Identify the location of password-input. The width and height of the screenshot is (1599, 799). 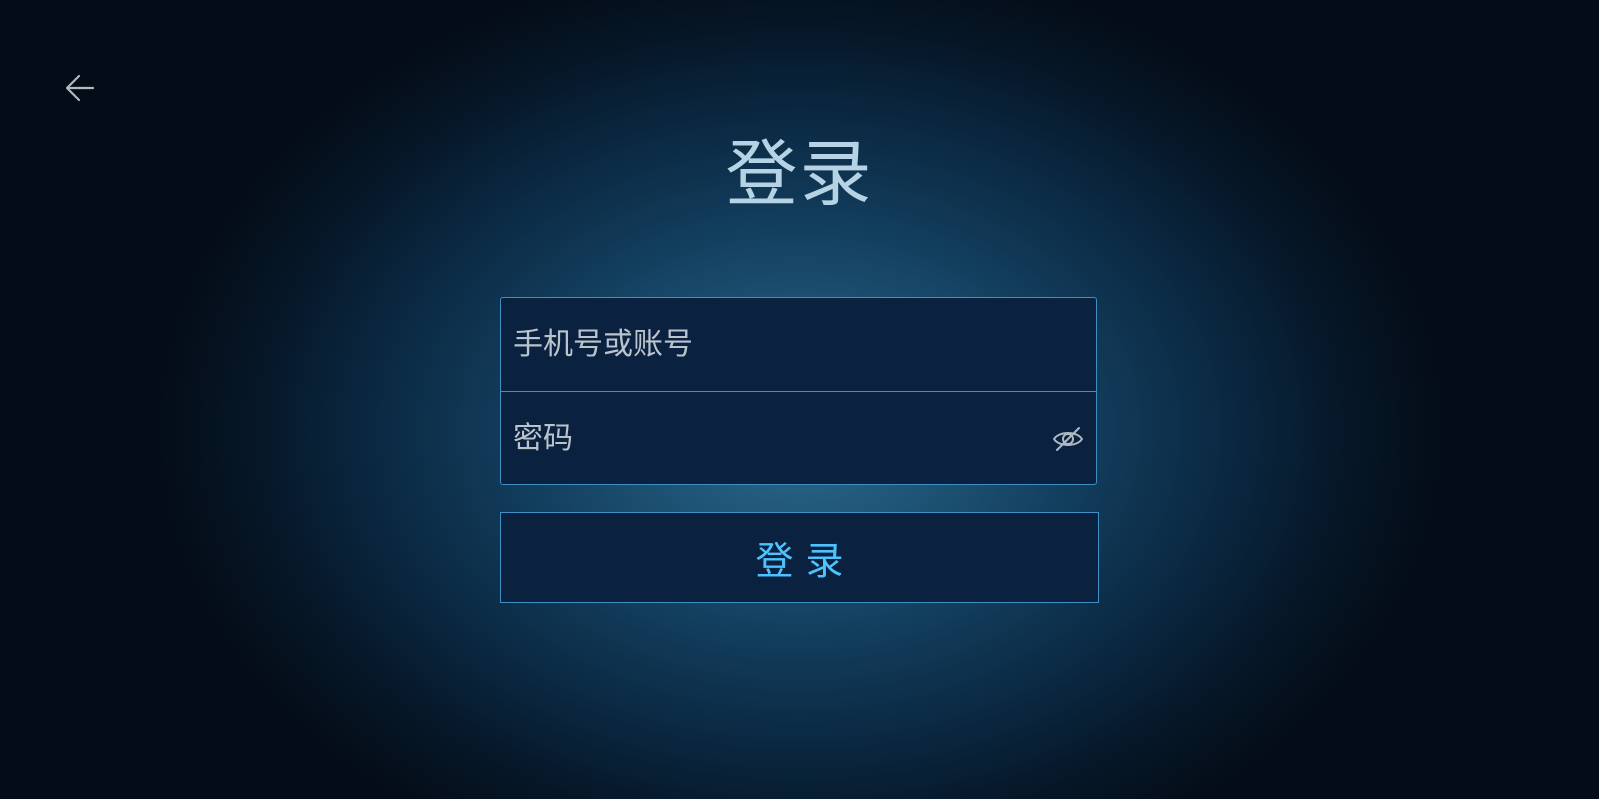
(798, 438).